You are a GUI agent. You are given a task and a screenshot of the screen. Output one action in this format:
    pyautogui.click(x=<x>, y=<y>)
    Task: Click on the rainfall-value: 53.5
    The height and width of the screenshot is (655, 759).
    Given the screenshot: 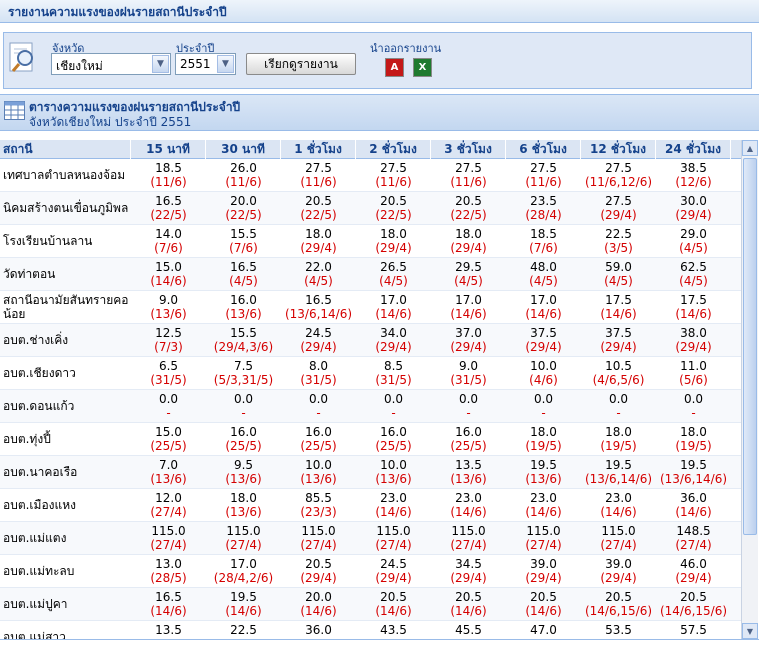 What is the action you would take?
    pyautogui.click(x=618, y=630)
    